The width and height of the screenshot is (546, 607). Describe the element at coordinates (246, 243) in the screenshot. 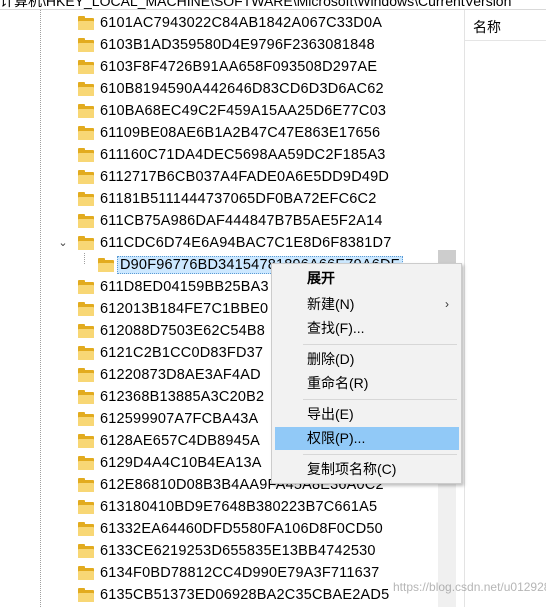

I see `tree-item-label: 611CDC6D74E6A94BAC7C1E8D6F8381D7` at that location.